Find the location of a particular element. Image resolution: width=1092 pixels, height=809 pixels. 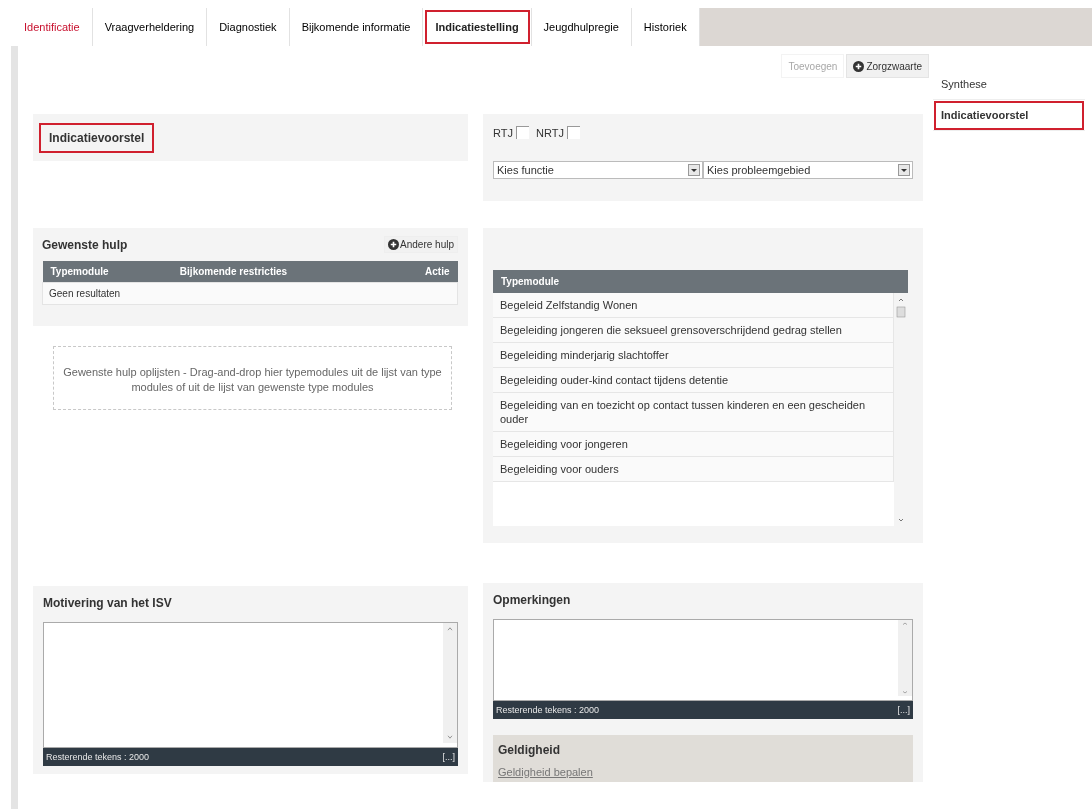

checkbox-label: RTJ is located at coordinates (503, 132).